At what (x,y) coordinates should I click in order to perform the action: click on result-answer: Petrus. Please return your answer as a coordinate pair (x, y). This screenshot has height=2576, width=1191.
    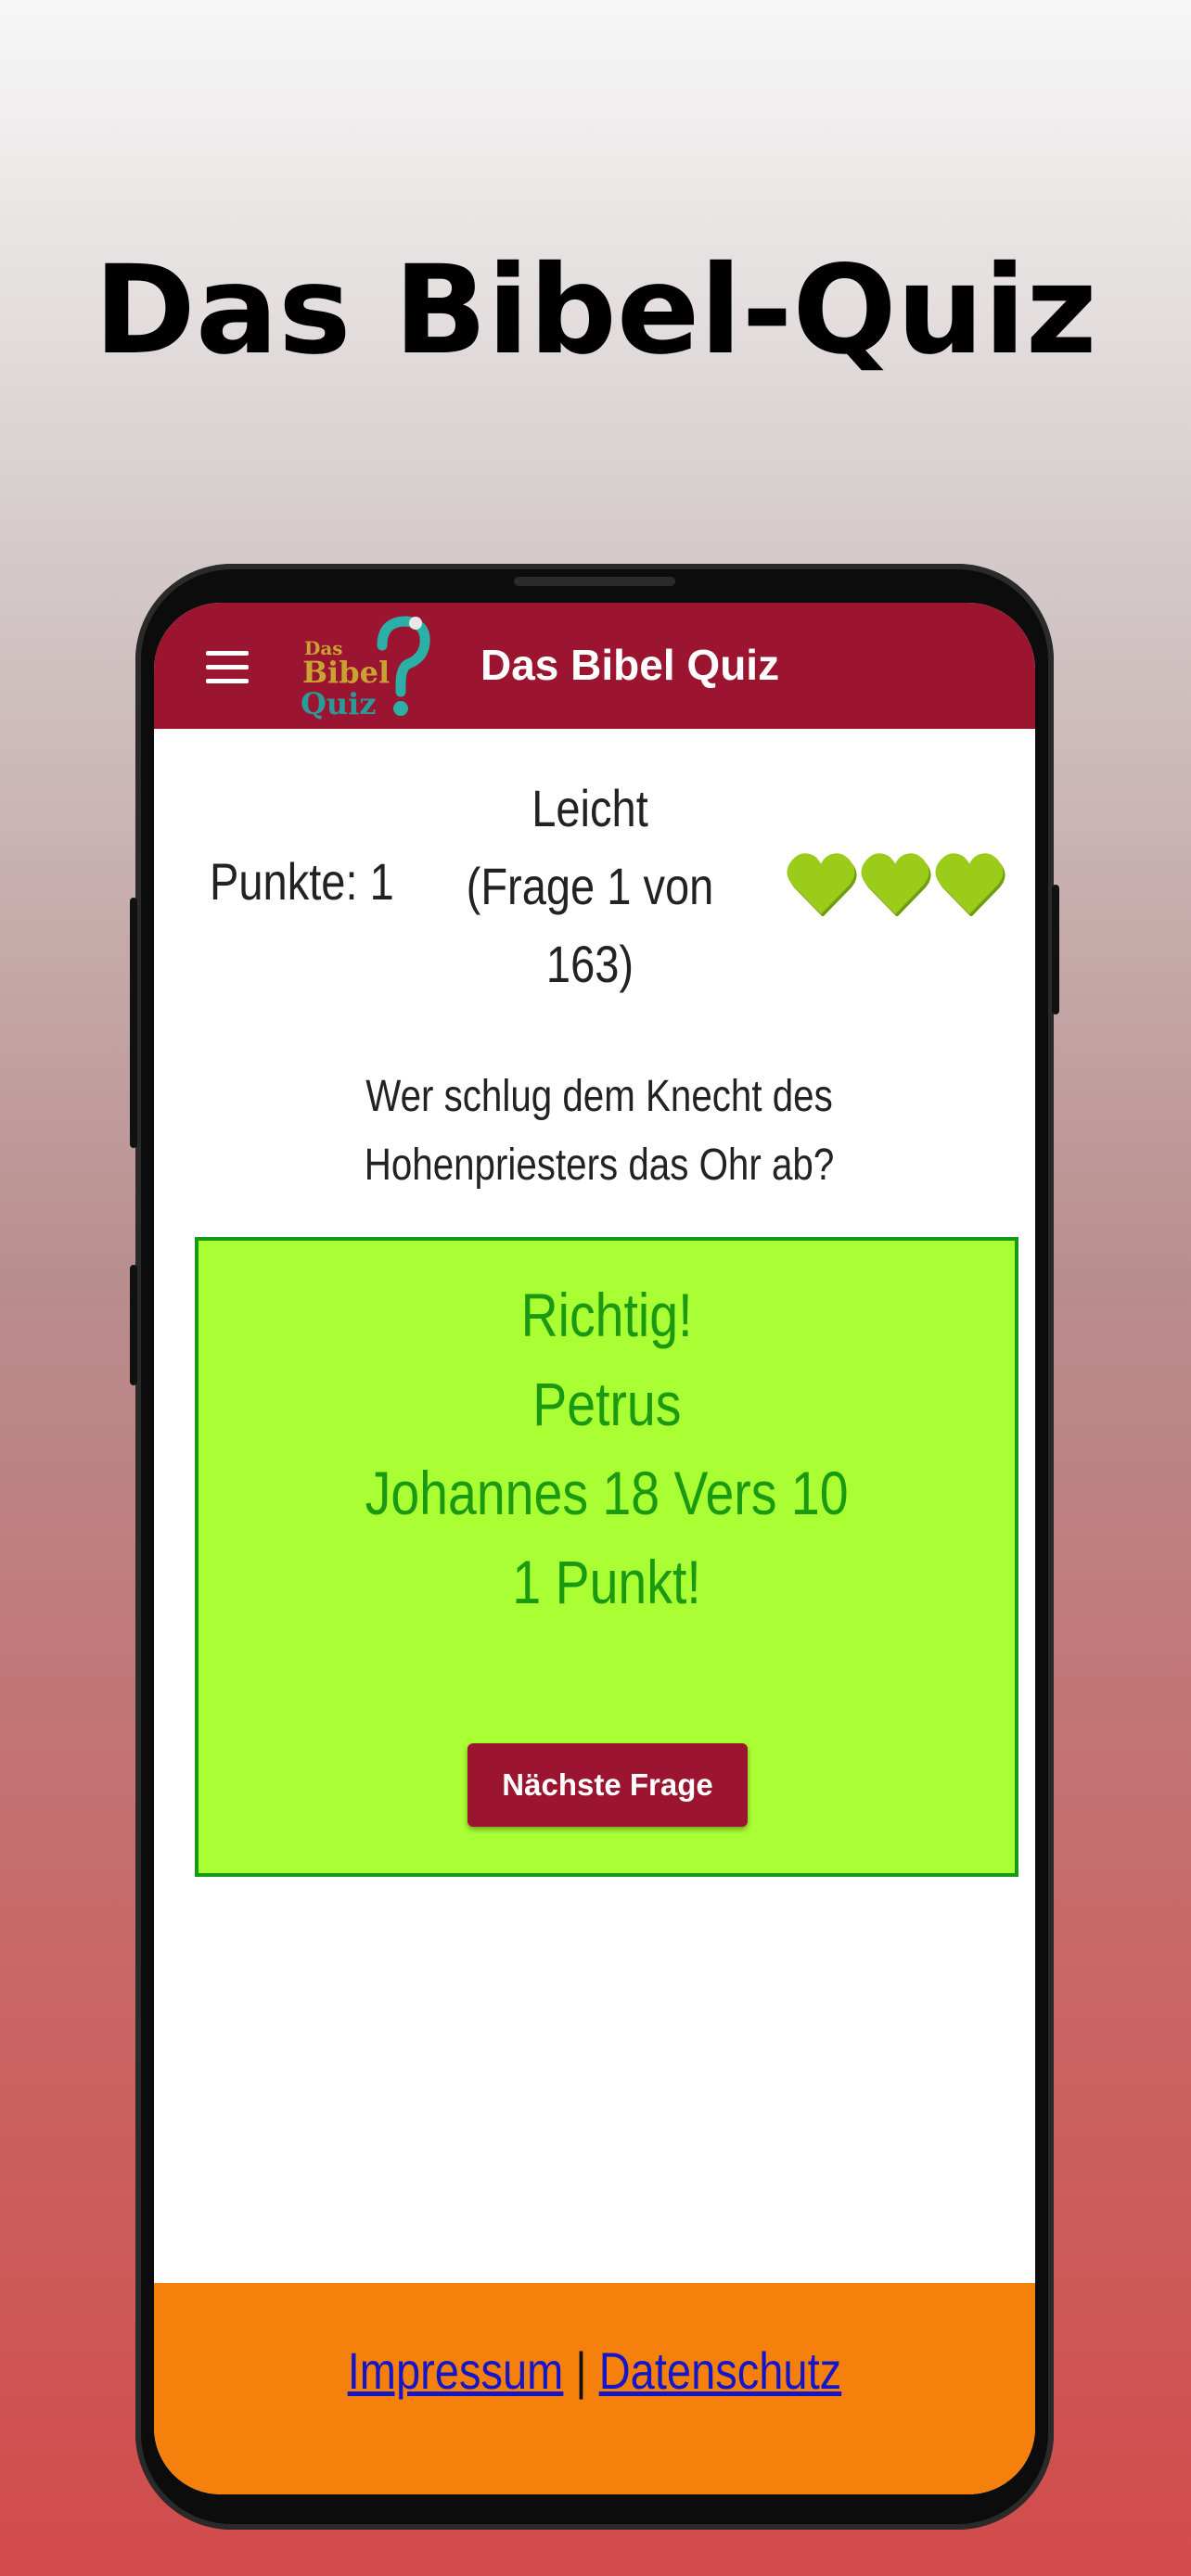
    Looking at the image, I should click on (606, 1404).